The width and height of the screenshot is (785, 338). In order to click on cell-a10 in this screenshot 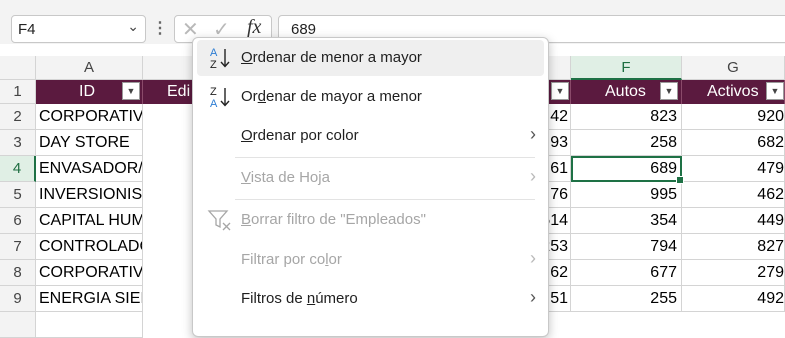, I will do `click(89, 325)`.